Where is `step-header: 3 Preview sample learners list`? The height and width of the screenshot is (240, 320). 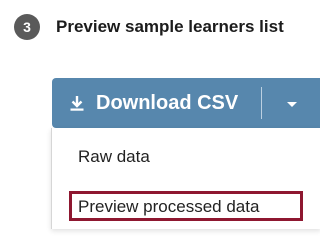
step-header: 3 Preview sample learners list is located at coordinates (149, 27).